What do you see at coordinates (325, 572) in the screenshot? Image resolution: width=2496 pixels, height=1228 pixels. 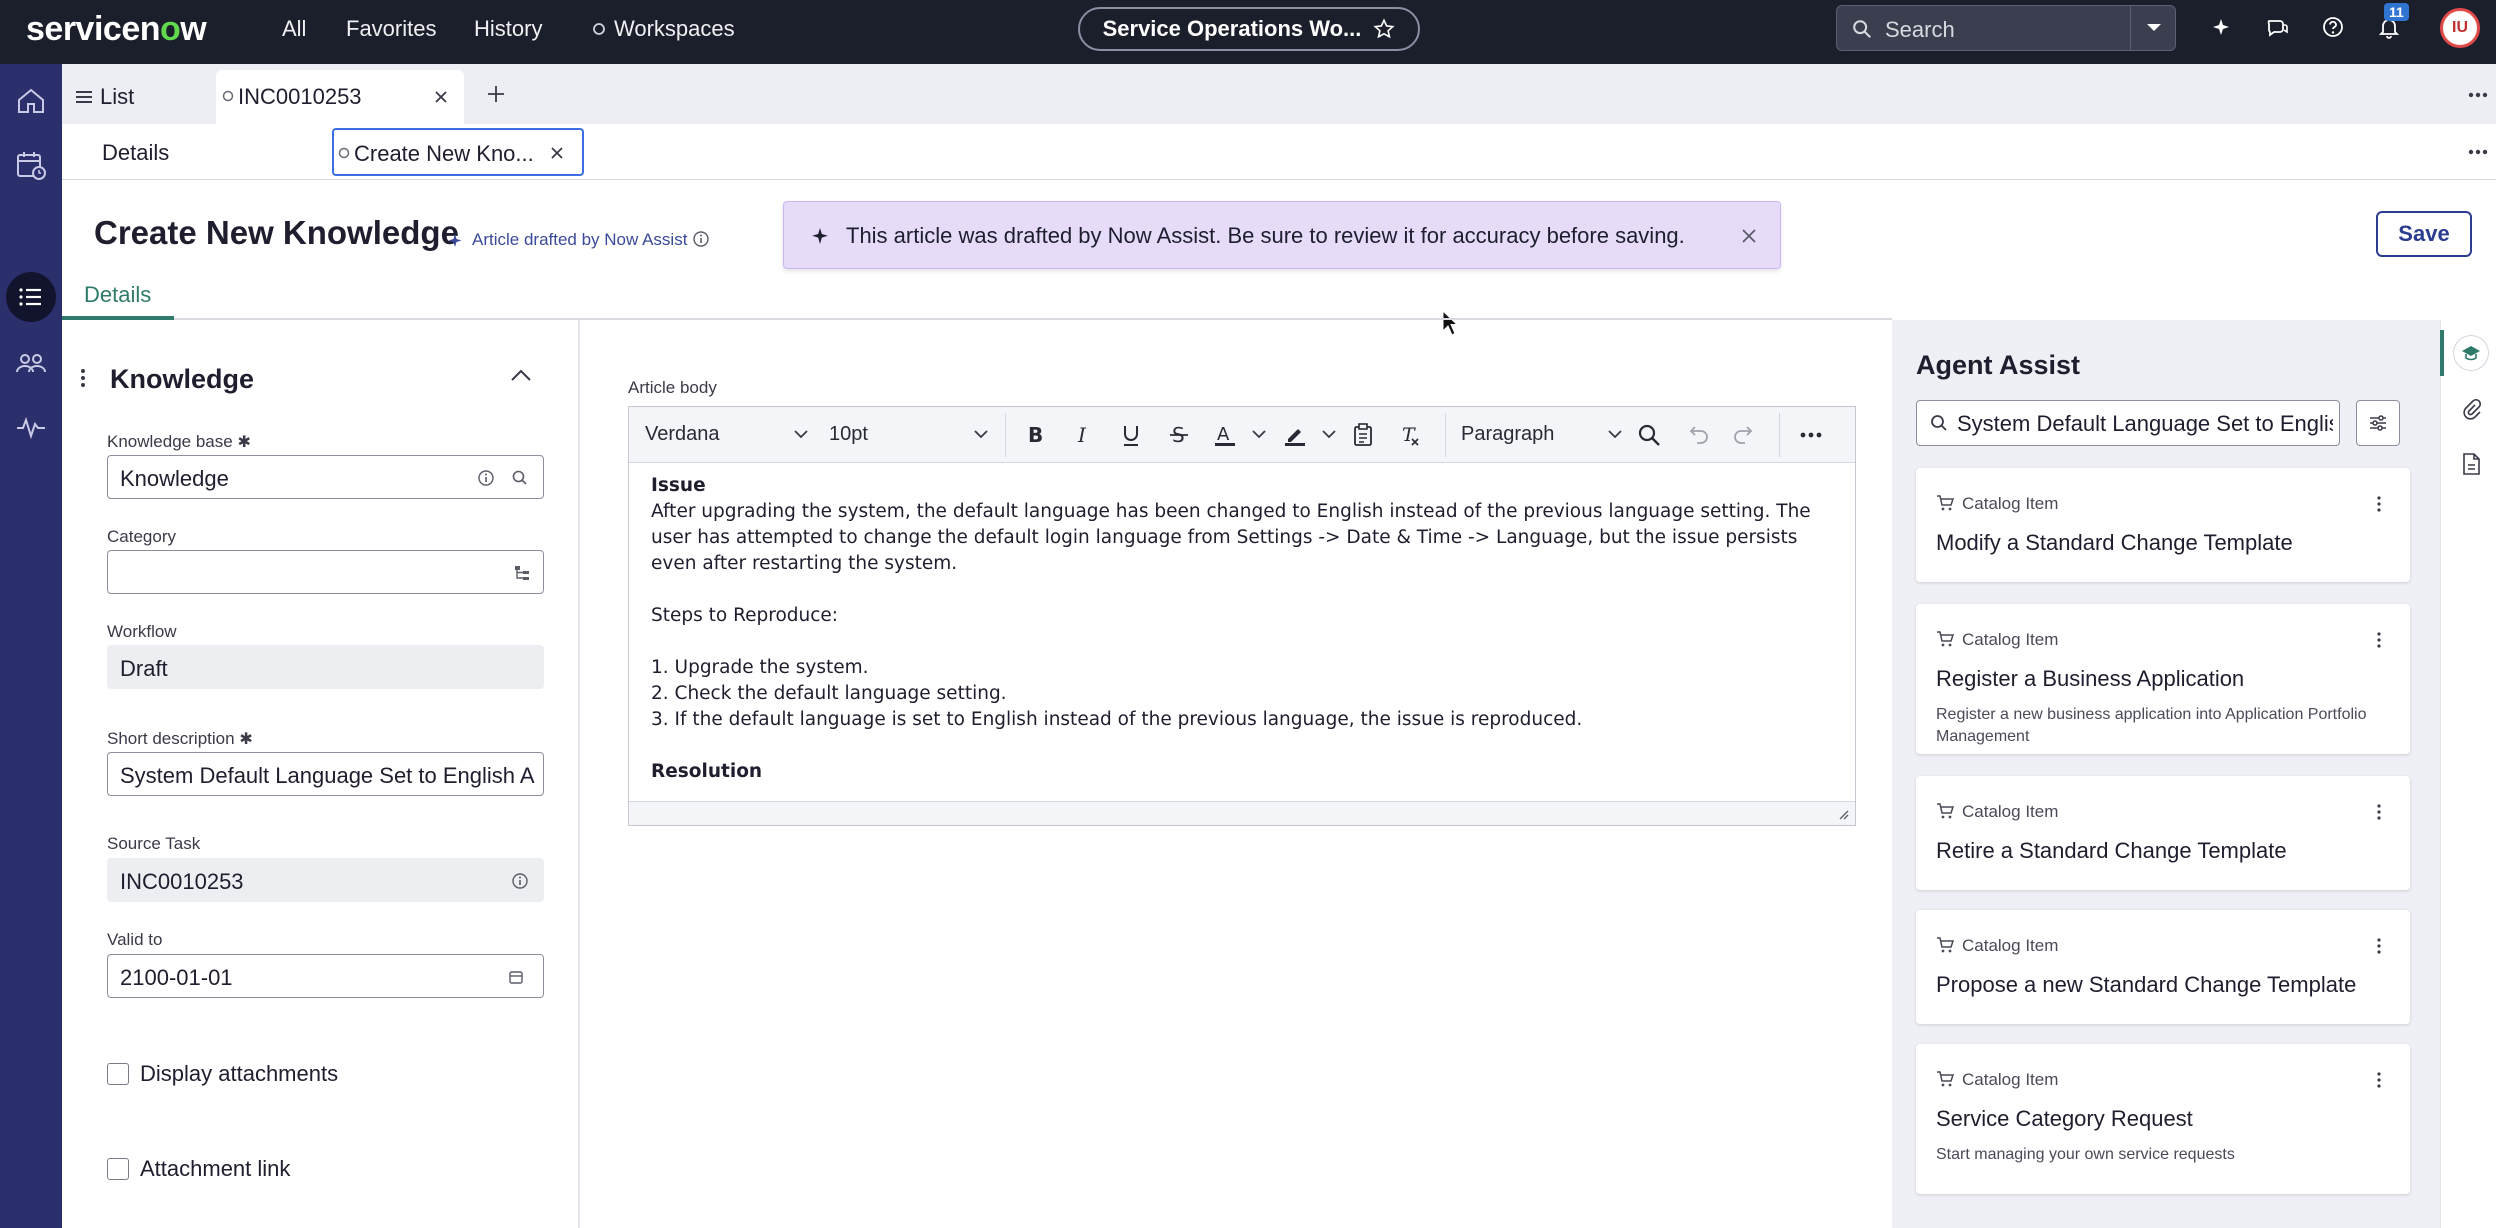 I see `category-field` at bounding box center [325, 572].